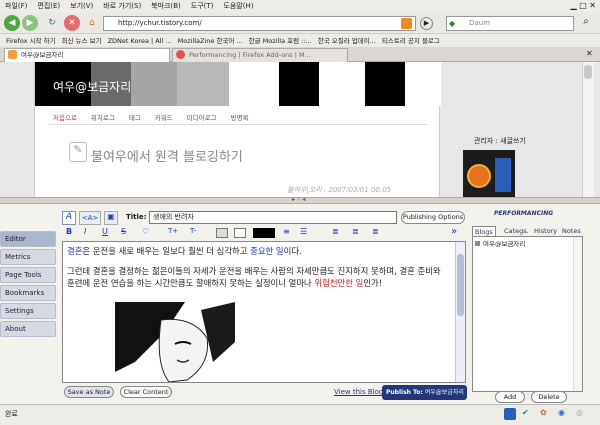 The height and width of the screenshot is (425, 600). What do you see at coordinates (202, 118) in the screenshot?
I see `blog-nav-item: 미디어로그` at bounding box center [202, 118].